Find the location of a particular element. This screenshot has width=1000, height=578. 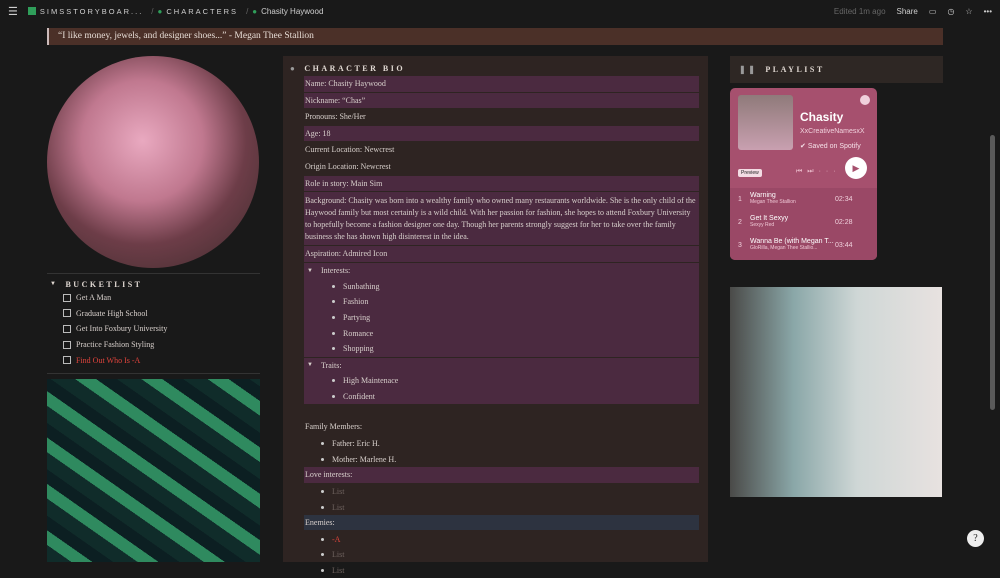

todo-item: Get A Man is located at coordinates (153, 298).